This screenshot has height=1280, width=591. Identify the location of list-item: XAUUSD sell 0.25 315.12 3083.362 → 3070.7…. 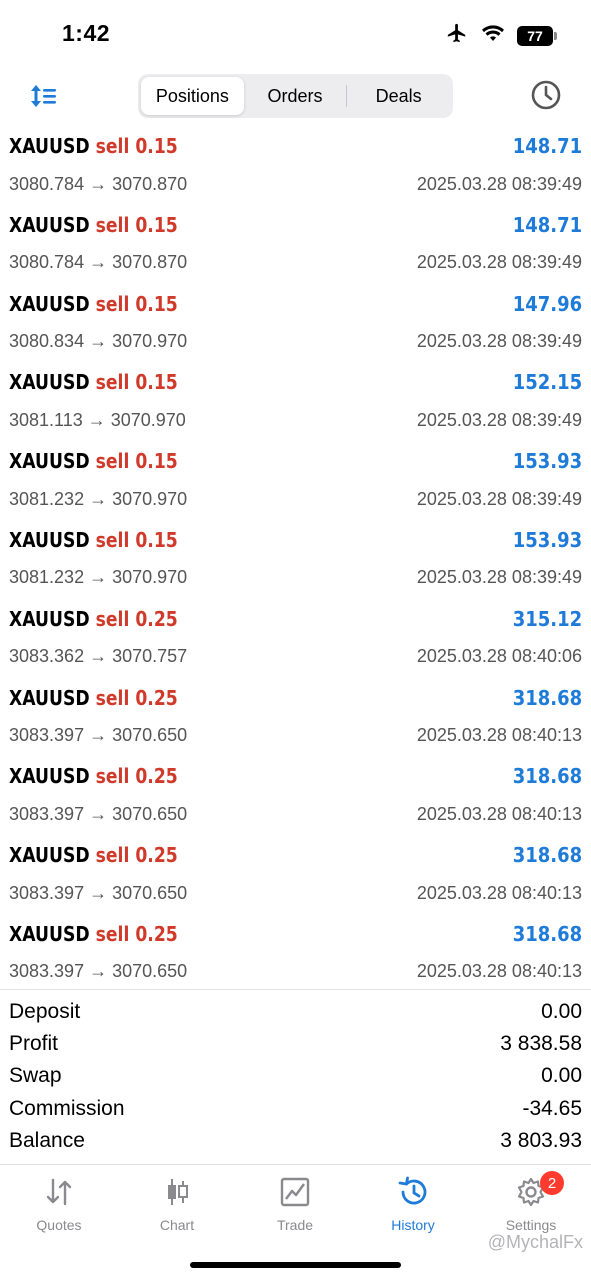
(295, 640).